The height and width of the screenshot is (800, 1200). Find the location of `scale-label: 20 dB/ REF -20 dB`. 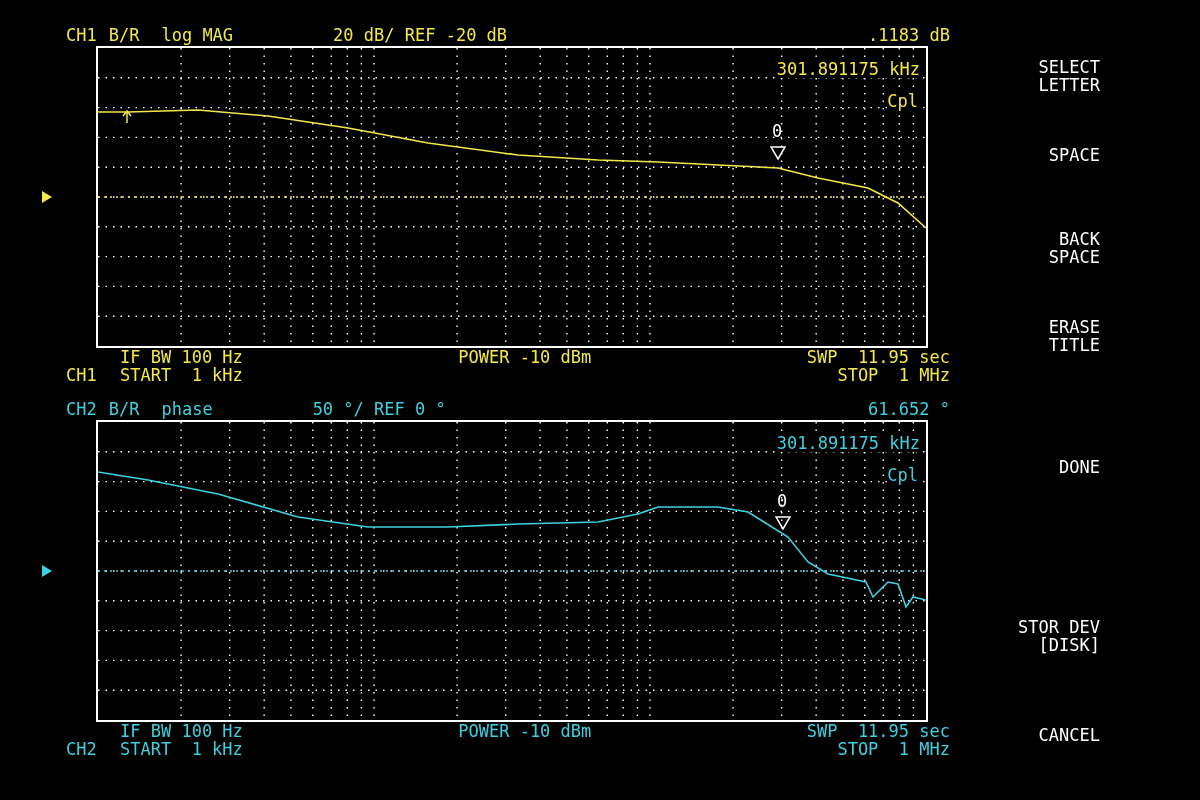

scale-label: 20 dB/ REF -20 dB is located at coordinates (420, 35).